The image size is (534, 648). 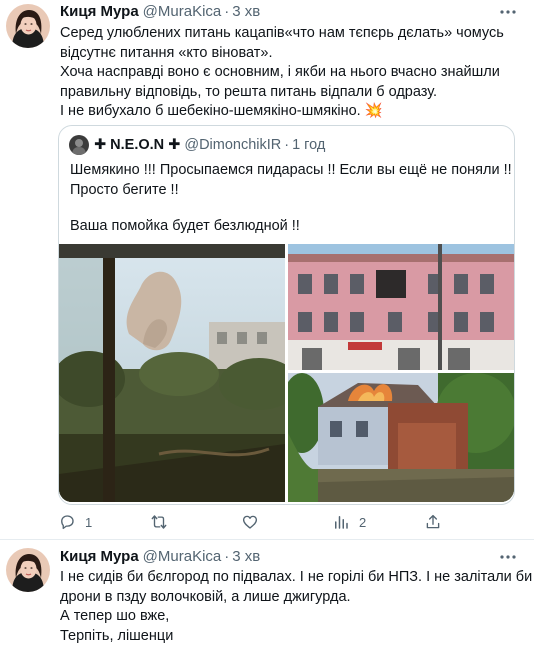 What do you see at coordinates (115, 616) in the screenshot?
I see `tweet-text-line: А тепер шо вже,` at bounding box center [115, 616].